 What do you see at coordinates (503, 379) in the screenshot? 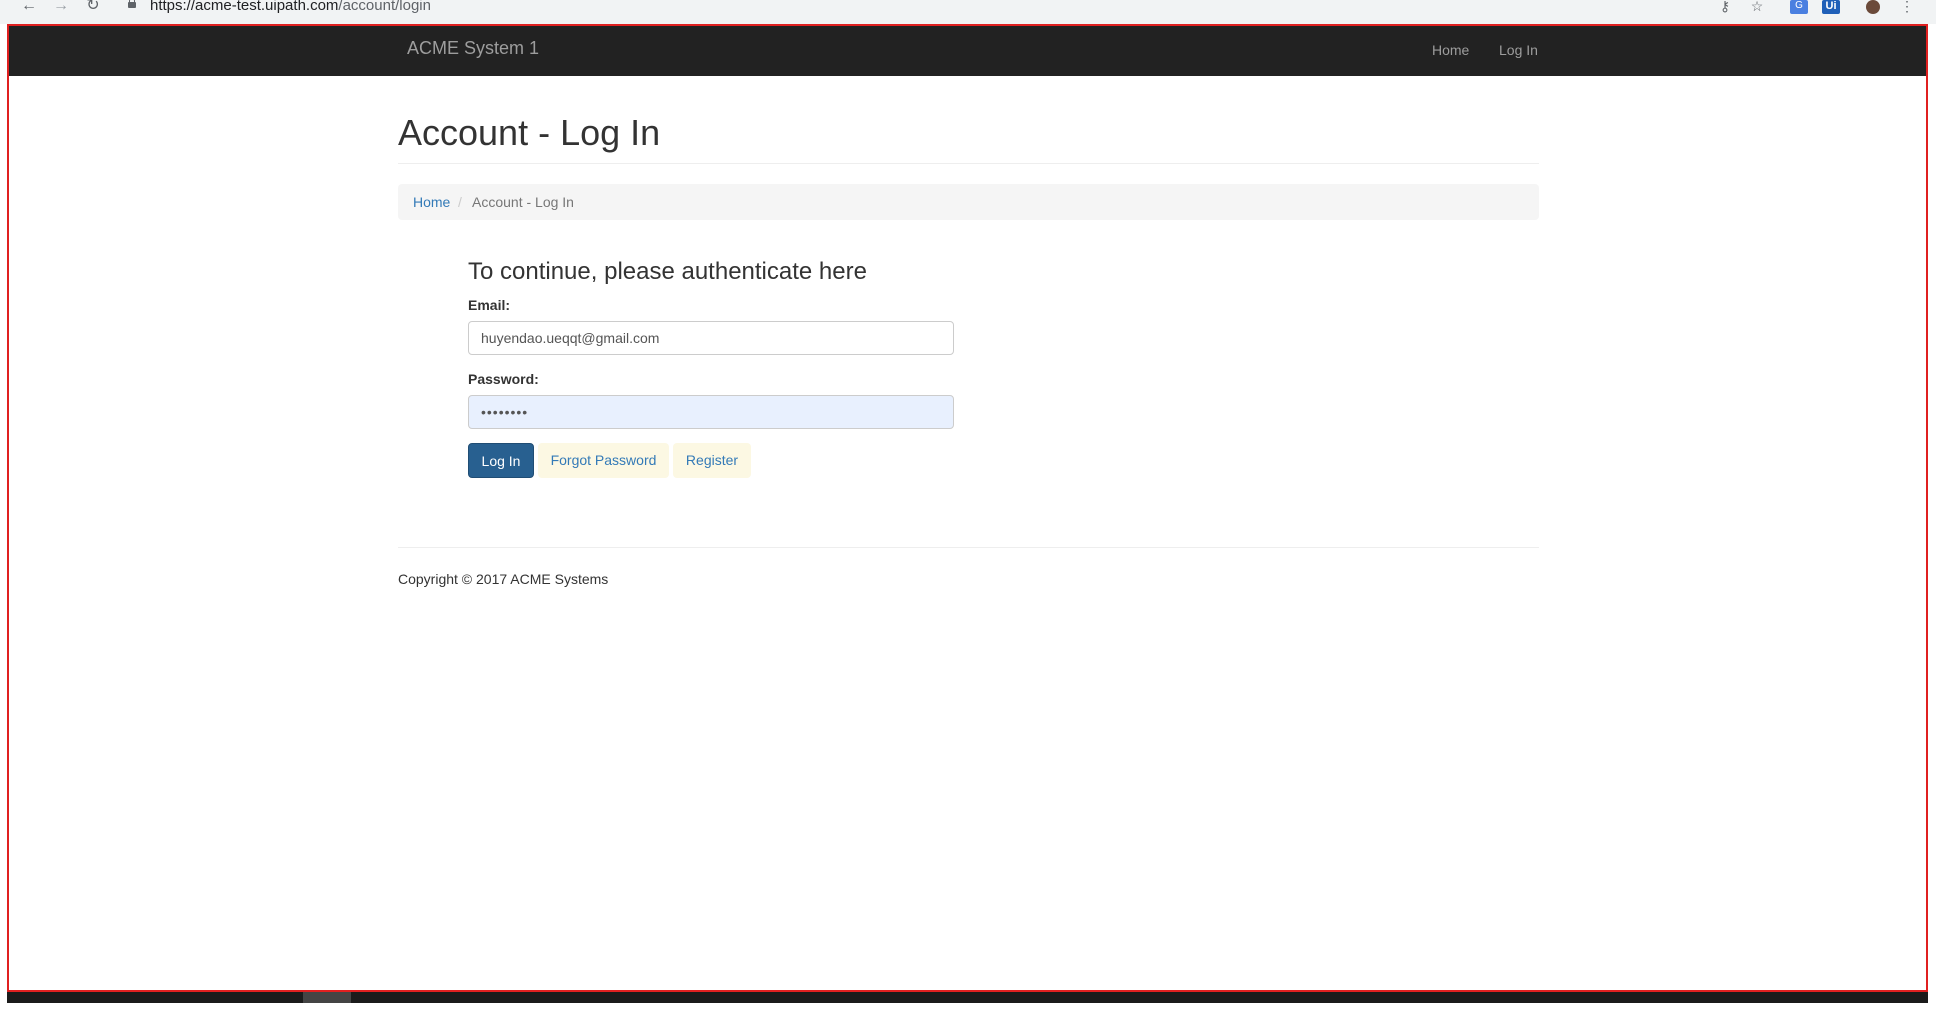
I see `password-label: Password:` at bounding box center [503, 379].